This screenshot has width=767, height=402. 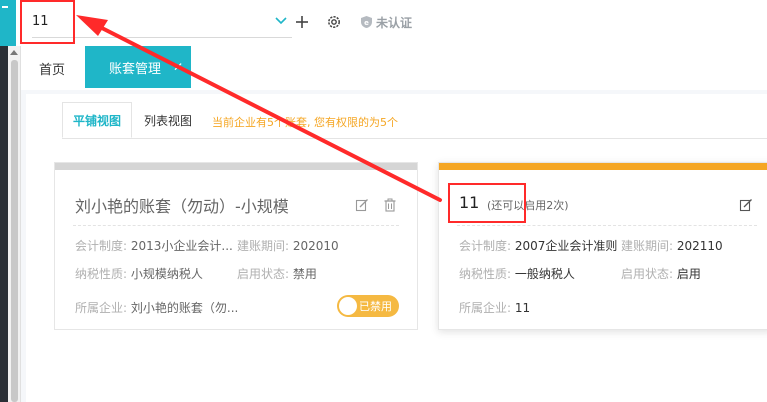 I want to click on svg-text: e, so click(x=366, y=23).